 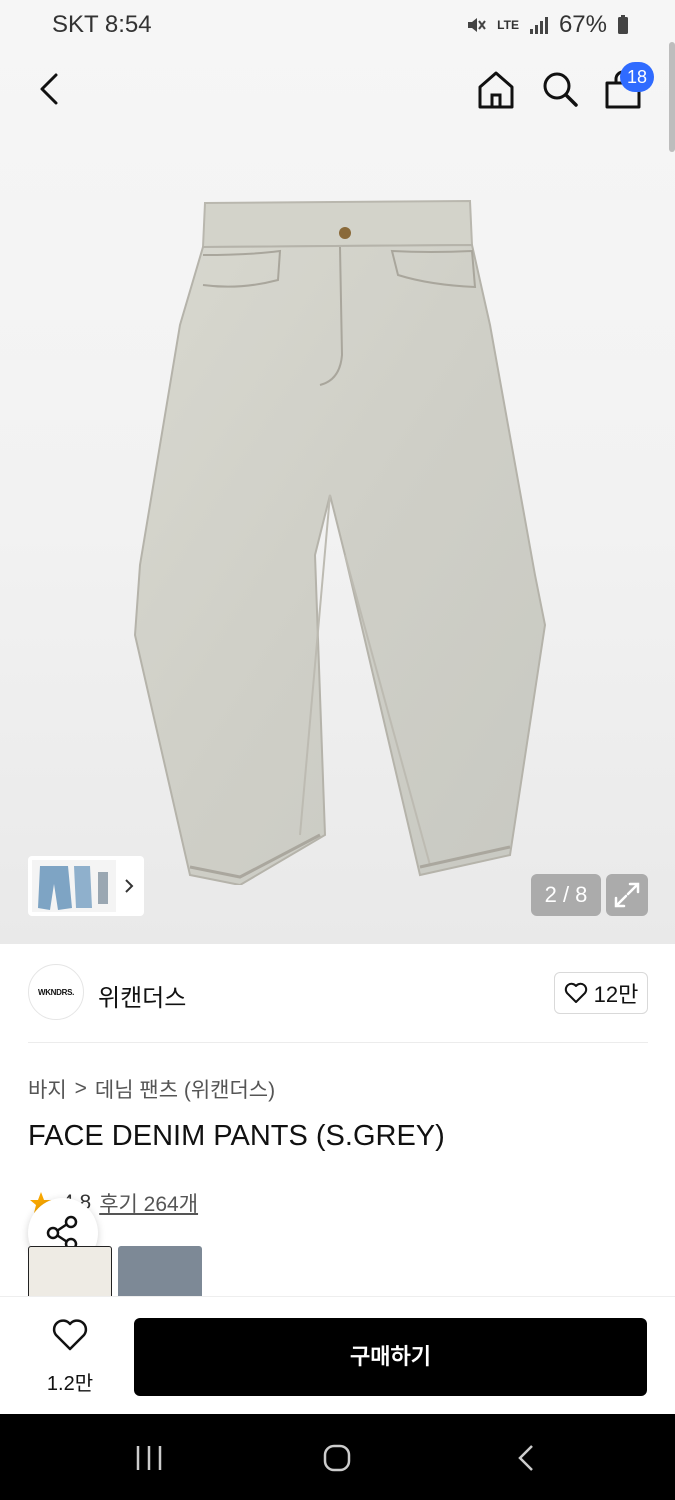 I want to click on divider, so click(x=338, y=1042).